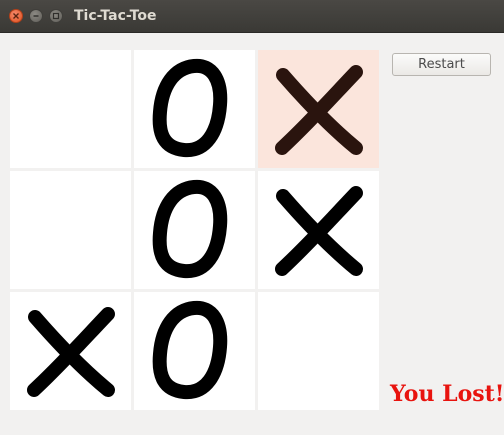 The image size is (504, 435). Describe the element at coordinates (441, 64) in the screenshot. I see `restart-button: Restart` at that location.